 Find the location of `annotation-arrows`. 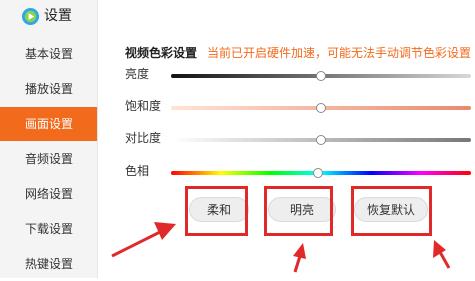

annotation-arrows is located at coordinates (281, 247).